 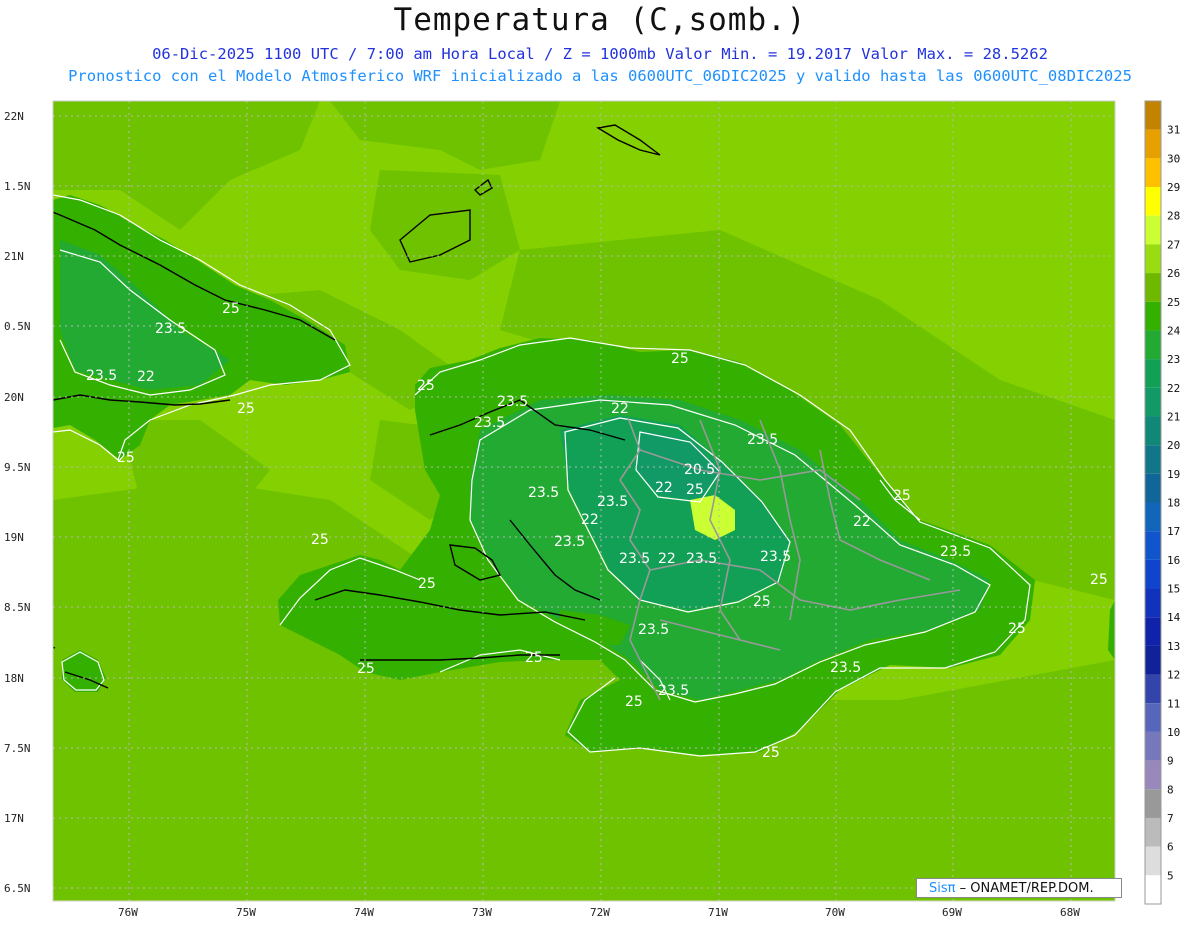 I want to click on lon-label: 71W, so click(x=718, y=912).